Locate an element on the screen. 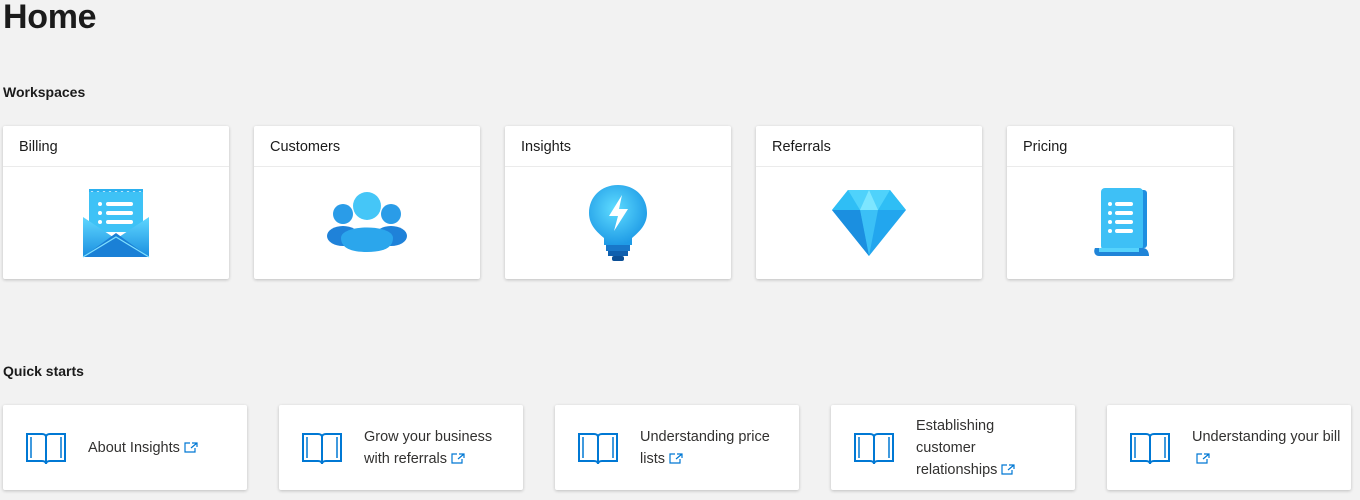 Image resolution: width=1360 pixels, height=500 pixels. workspaces-heading: Workspaces is located at coordinates (44, 92).